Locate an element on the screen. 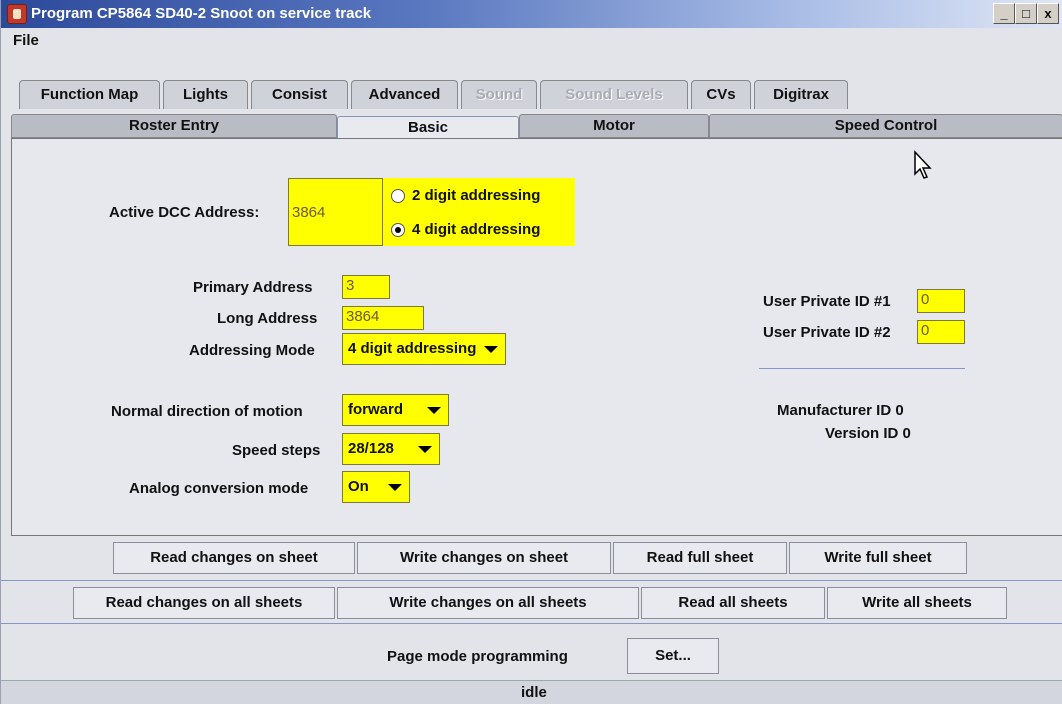  radio-2-digit-label: 2 digit addressing is located at coordinates (476, 195).